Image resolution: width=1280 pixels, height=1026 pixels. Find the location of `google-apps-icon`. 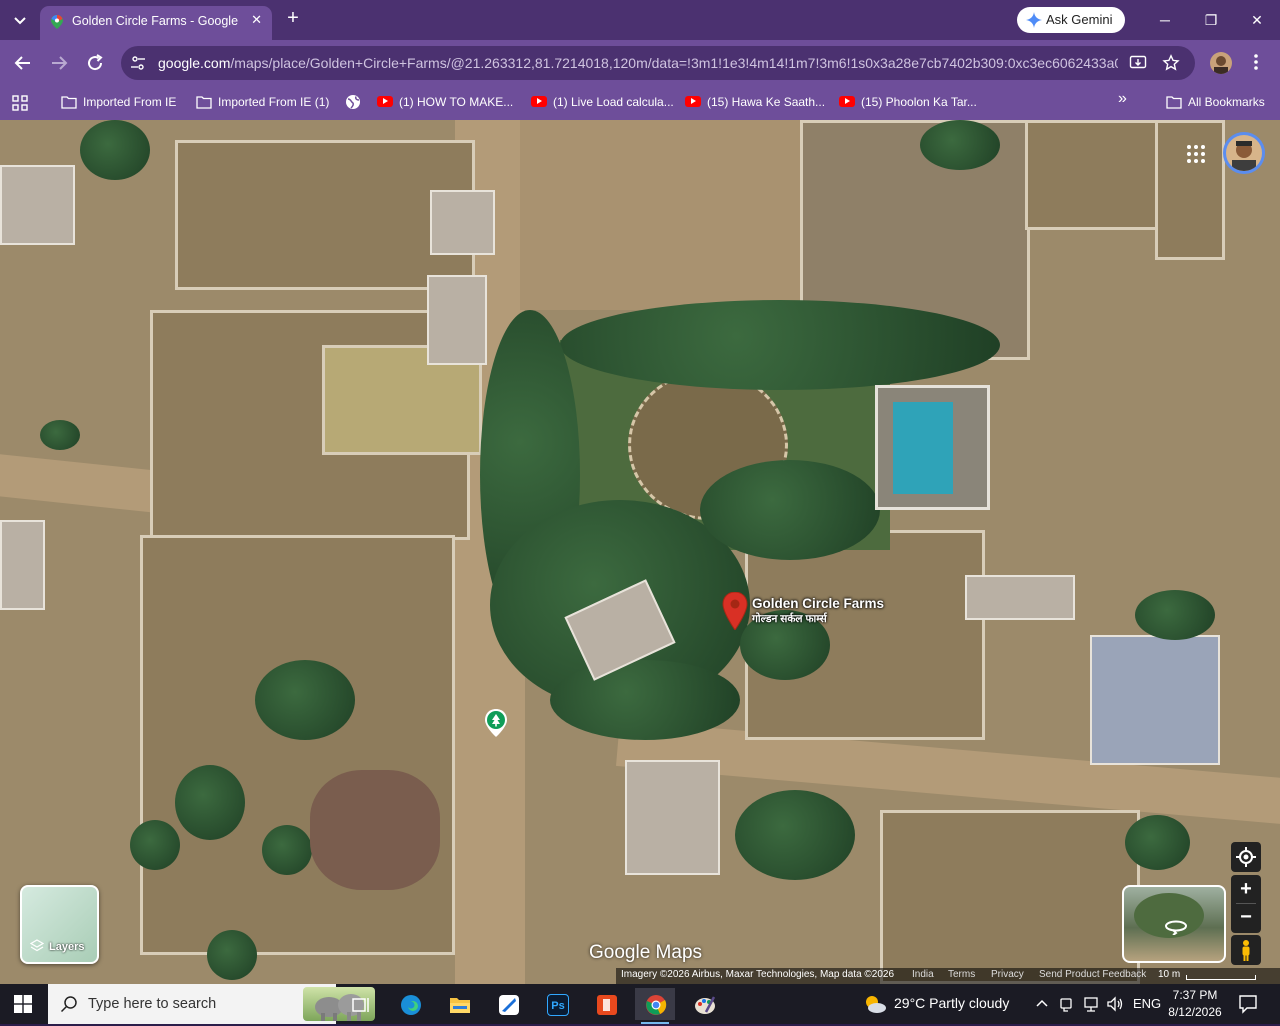

google-apps-icon is located at coordinates (1196, 154).